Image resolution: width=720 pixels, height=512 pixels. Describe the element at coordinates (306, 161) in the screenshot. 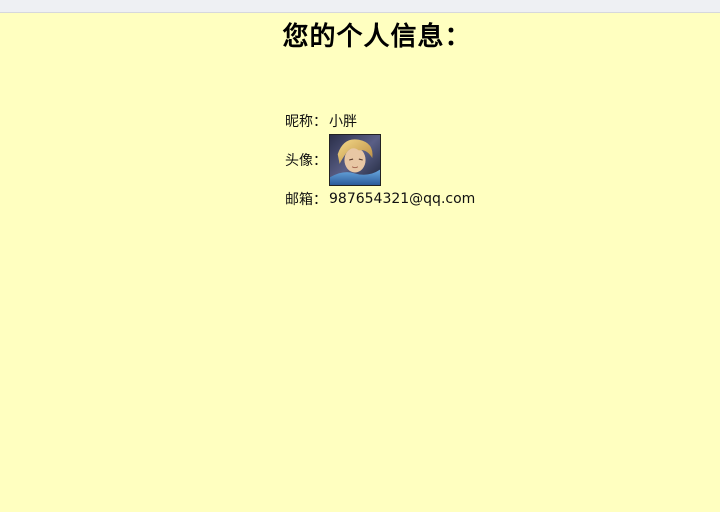

I see `avatar-label: 头像：` at that location.